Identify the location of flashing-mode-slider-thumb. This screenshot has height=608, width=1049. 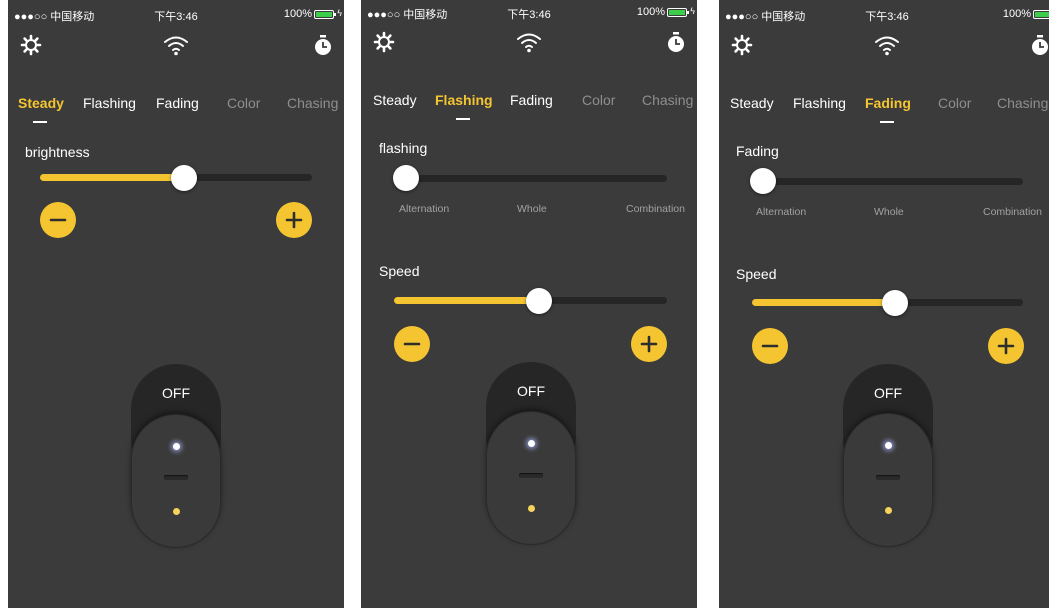
(406, 178).